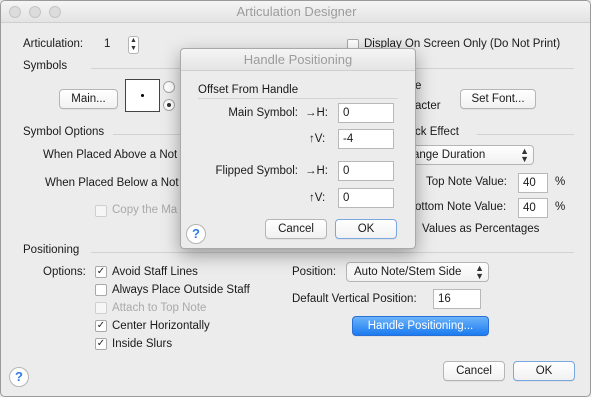  What do you see at coordinates (55, 12) in the screenshot?
I see `zoom-window-icon` at bounding box center [55, 12].